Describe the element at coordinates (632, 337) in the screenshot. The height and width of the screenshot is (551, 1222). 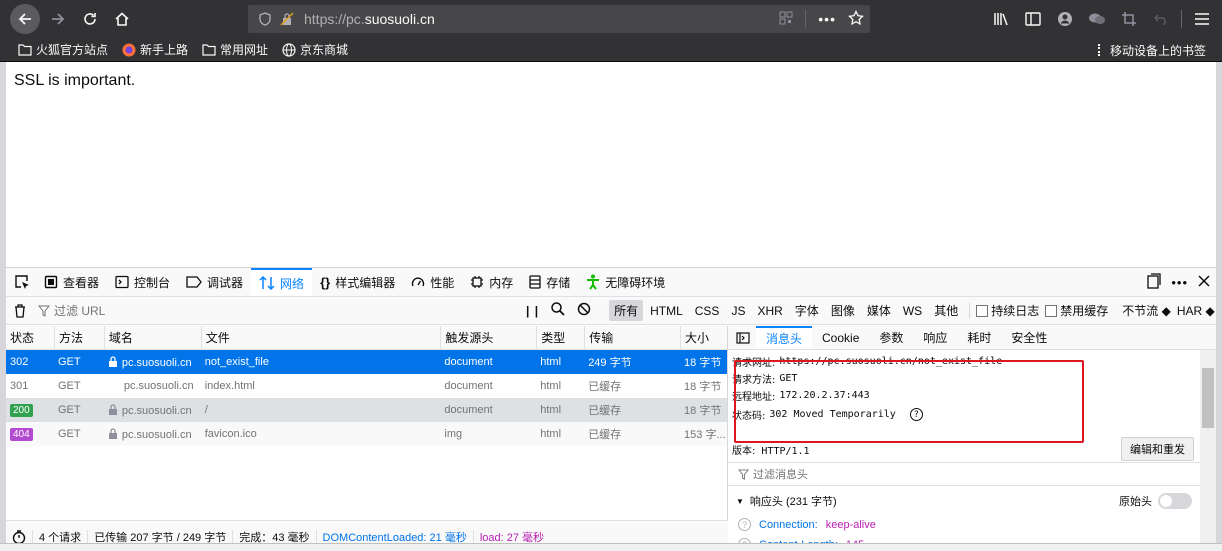
I see `col-transferred: 传输` at that location.